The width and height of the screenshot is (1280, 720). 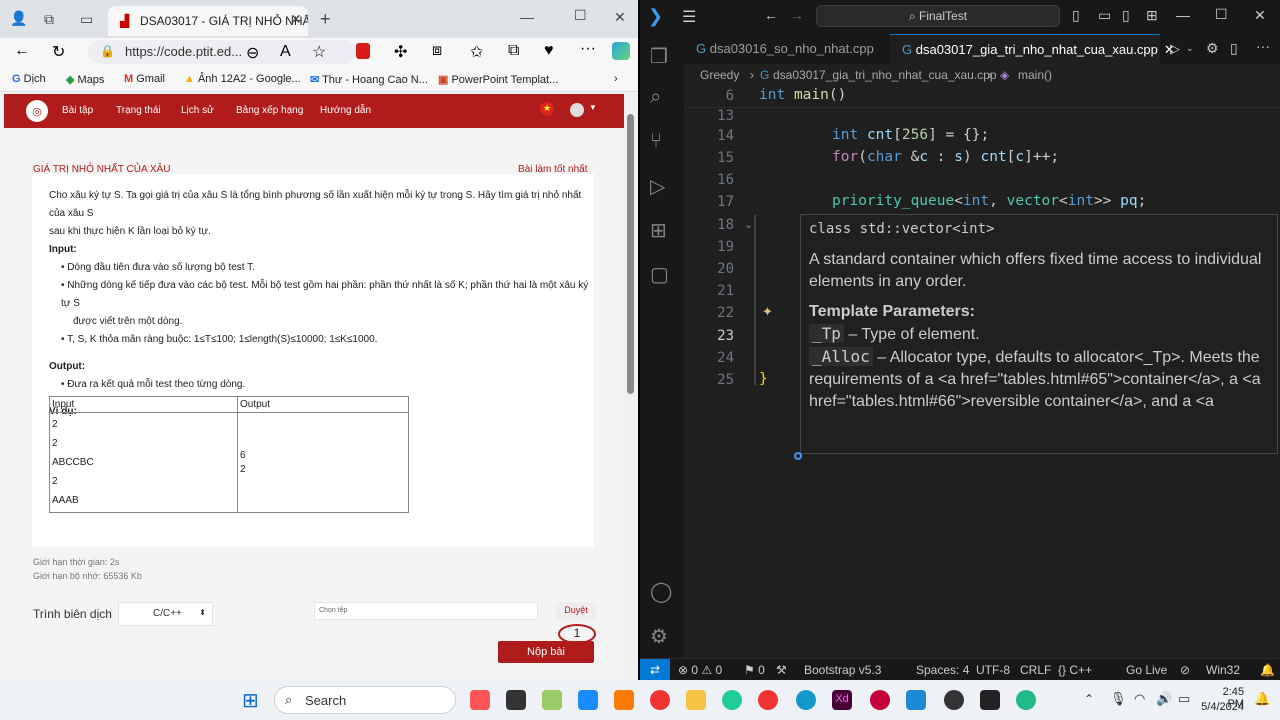 I want to click on vscode-taskbar-icon, so click(x=916, y=700).